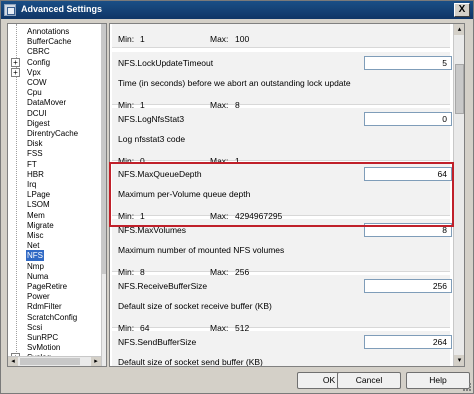 This screenshot has height=394, width=474. Describe the element at coordinates (438, 380) in the screenshot. I see `help-button: Help` at that location.